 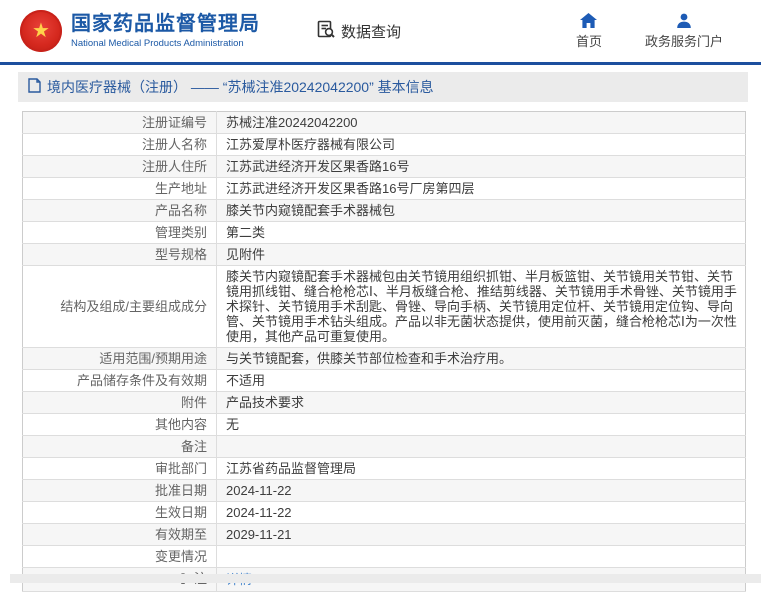 What do you see at coordinates (119, 534) in the screenshot?
I see `row-label-cell: 有效期至` at bounding box center [119, 534].